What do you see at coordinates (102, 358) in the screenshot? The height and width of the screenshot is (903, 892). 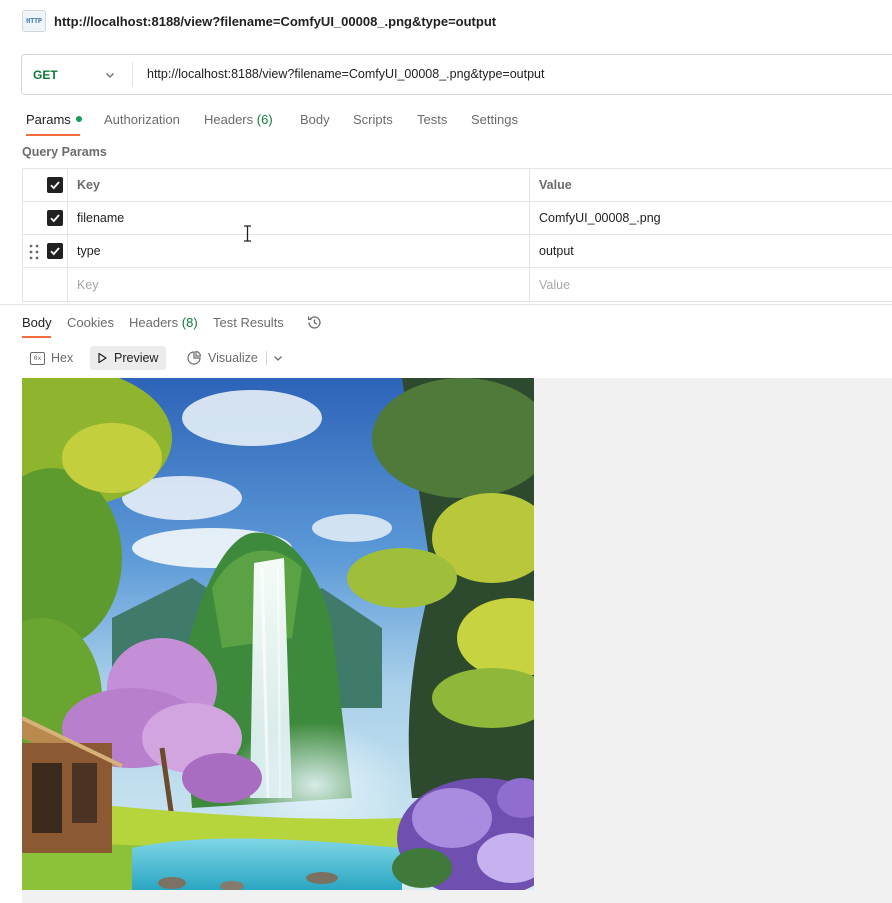 I see `play-icon` at bounding box center [102, 358].